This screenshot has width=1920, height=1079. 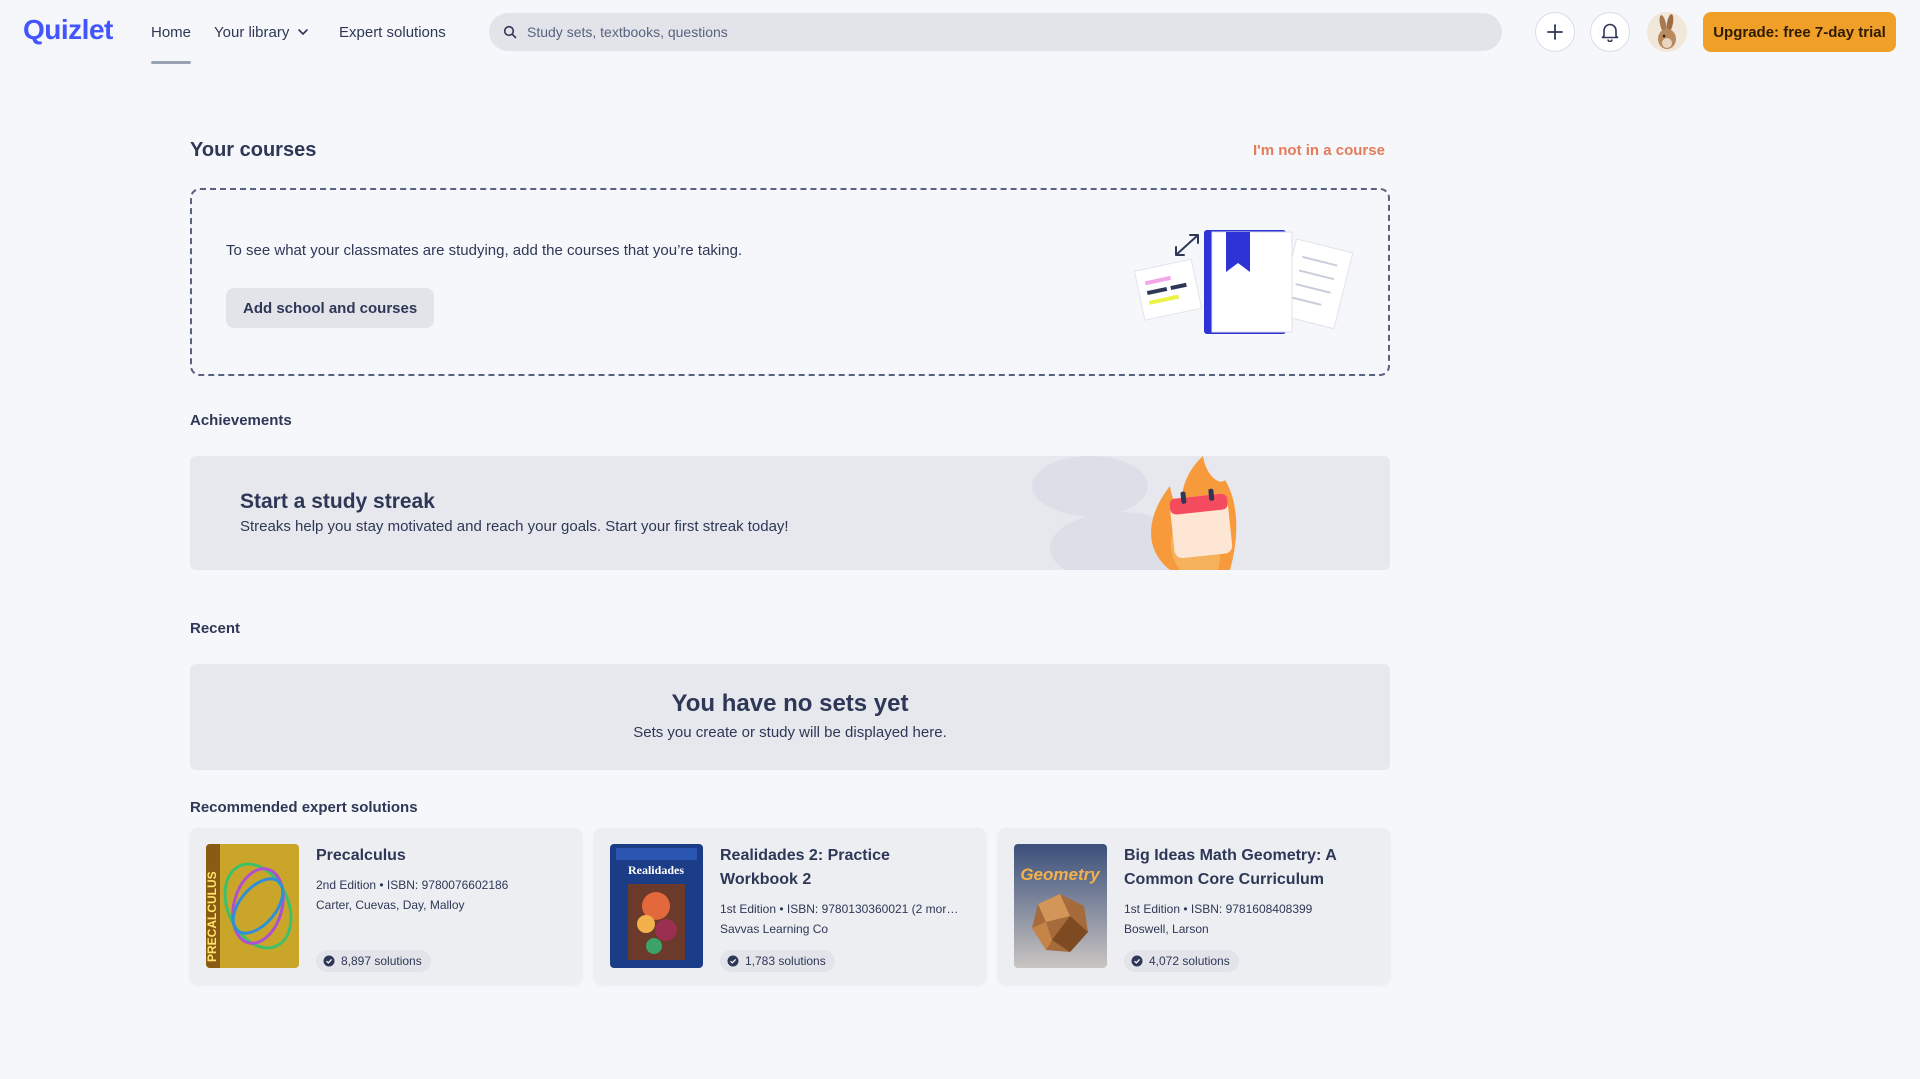 What do you see at coordinates (171, 62) in the screenshot?
I see `active-tab-indicator` at bounding box center [171, 62].